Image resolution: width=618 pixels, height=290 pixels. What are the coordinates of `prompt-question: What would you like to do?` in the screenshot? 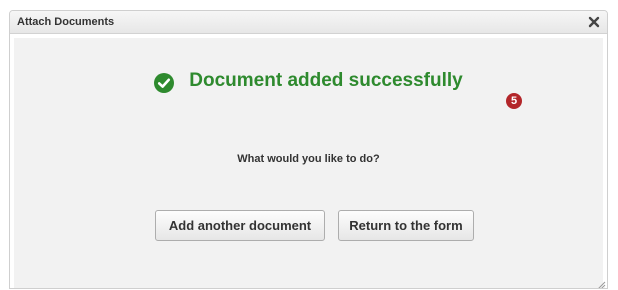 It's located at (308, 159).